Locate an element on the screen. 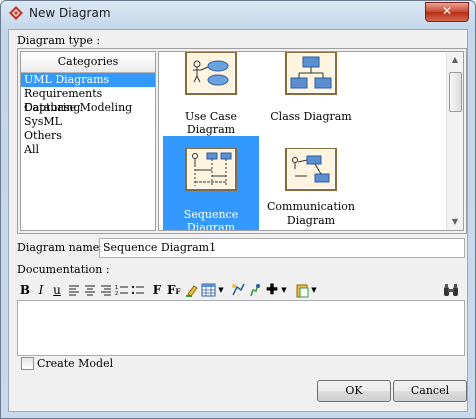 The image size is (476, 419). close-button: ✕ is located at coordinates (447, 12).